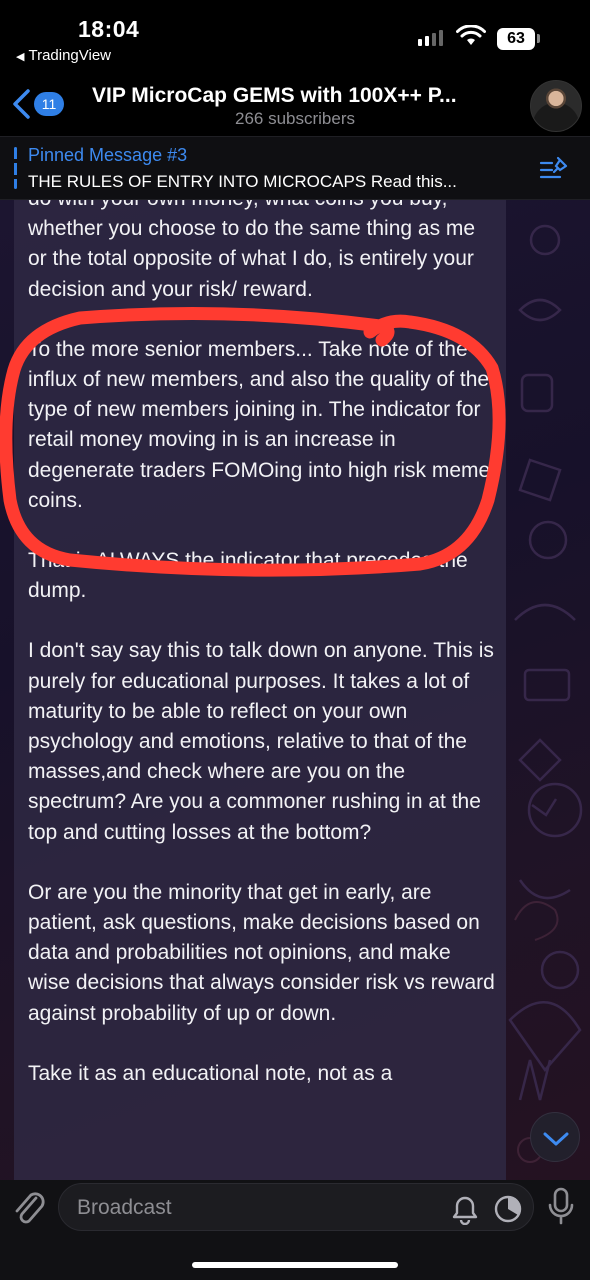 The image size is (590, 1280). What do you see at coordinates (296, 1207) in the screenshot?
I see `broadcast-input: Broadcast` at bounding box center [296, 1207].